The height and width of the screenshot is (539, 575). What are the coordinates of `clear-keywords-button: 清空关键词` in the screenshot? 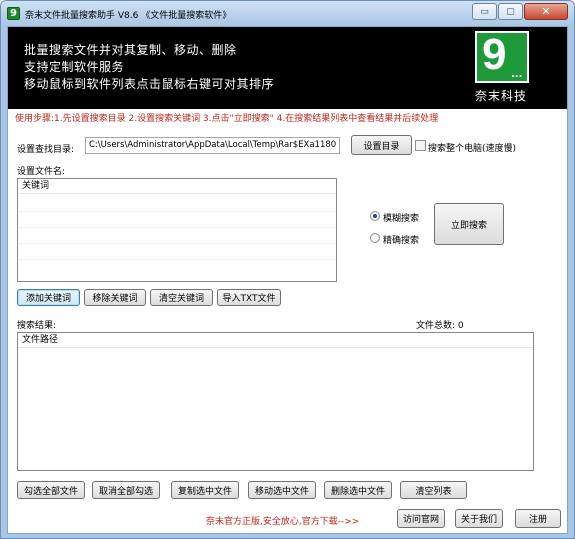 It's located at (181, 297).